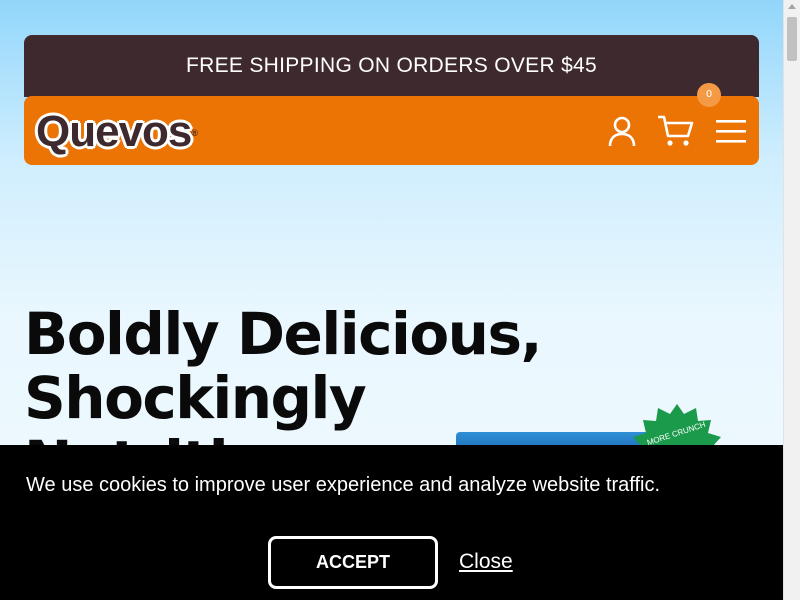  Describe the element at coordinates (353, 562) in the screenshot. I see `accept-button: ACCEPT` at that location.